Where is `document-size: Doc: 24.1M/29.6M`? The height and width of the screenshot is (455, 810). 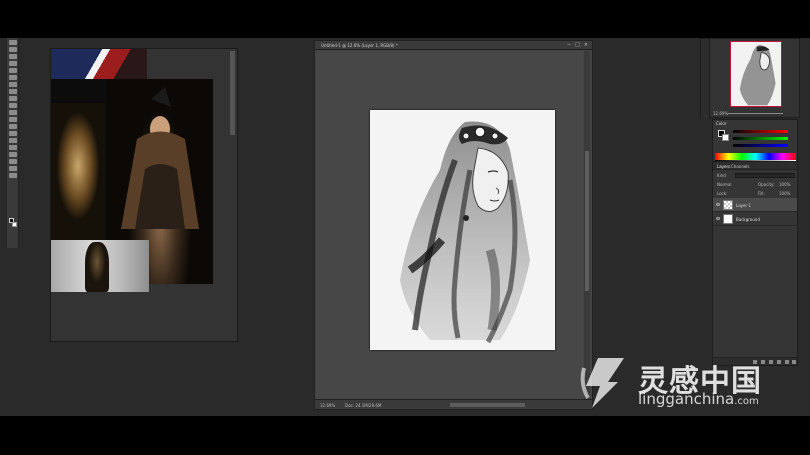 document-size: Doc: 24.1M/29.6M is located at coordinates (363, 405).